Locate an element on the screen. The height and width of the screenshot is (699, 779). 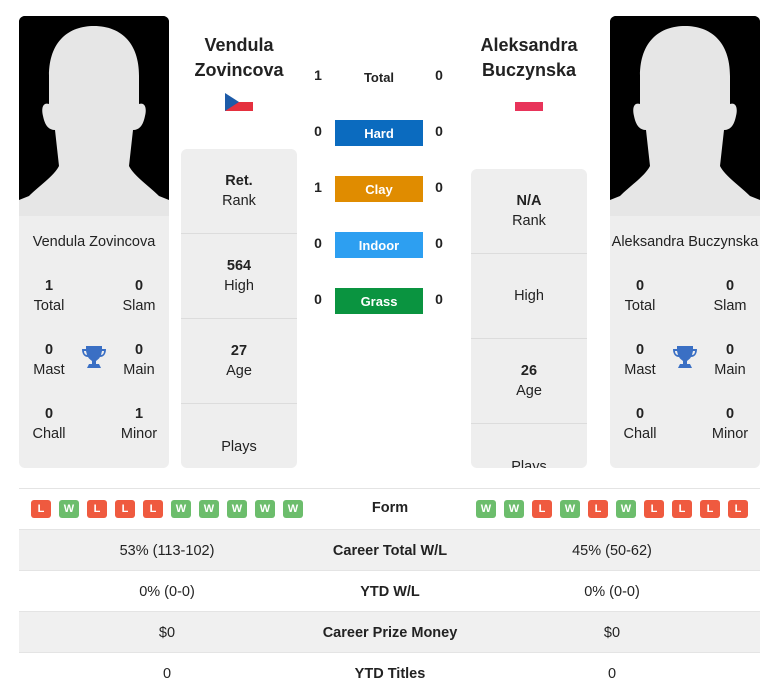
h2h-row-hard: 0 Hard 0 is located at coordinates (380, 133).